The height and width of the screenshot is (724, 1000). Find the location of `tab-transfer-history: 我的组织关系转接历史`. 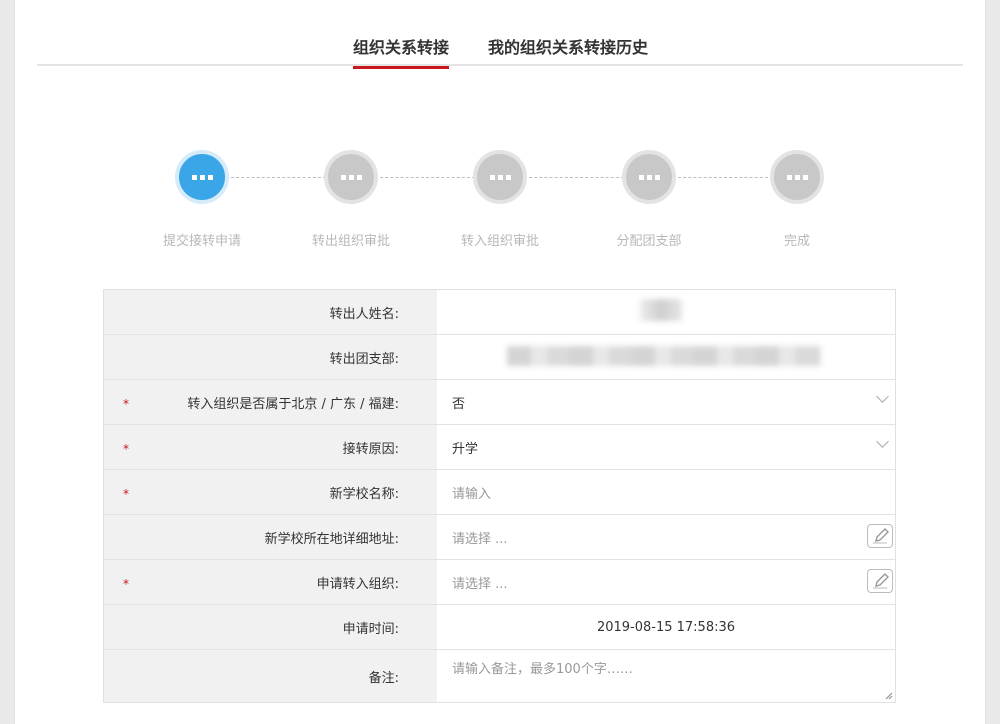

tab-transfer-history: 我的组织关系转接历史 is located at coordinates (568, 50).